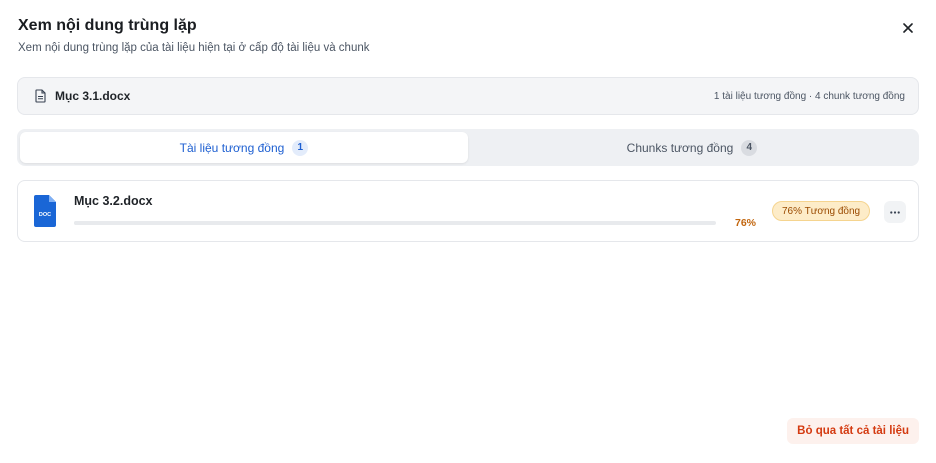  I want to click on more-icon, so click(895, 212).